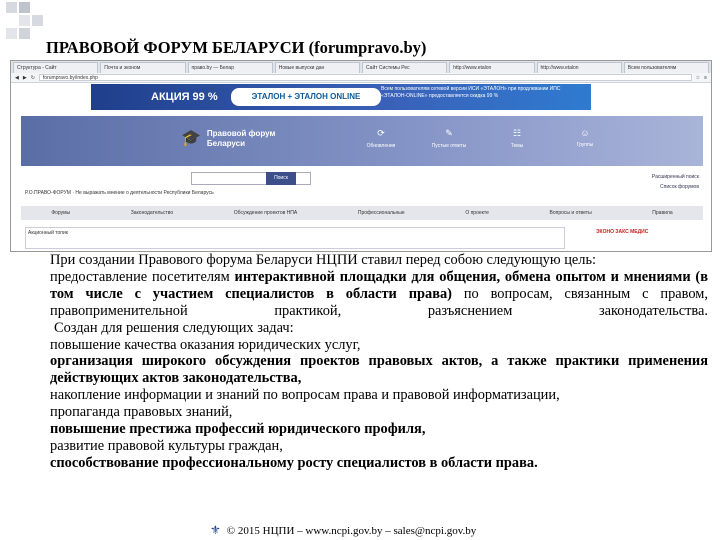 Image resolution: width=720 pixels, height=540 pixels. Describe the element at coordinates (405, 67) in the screenshot. I see `browser-tab: Сайт Системы Рес` at that location.